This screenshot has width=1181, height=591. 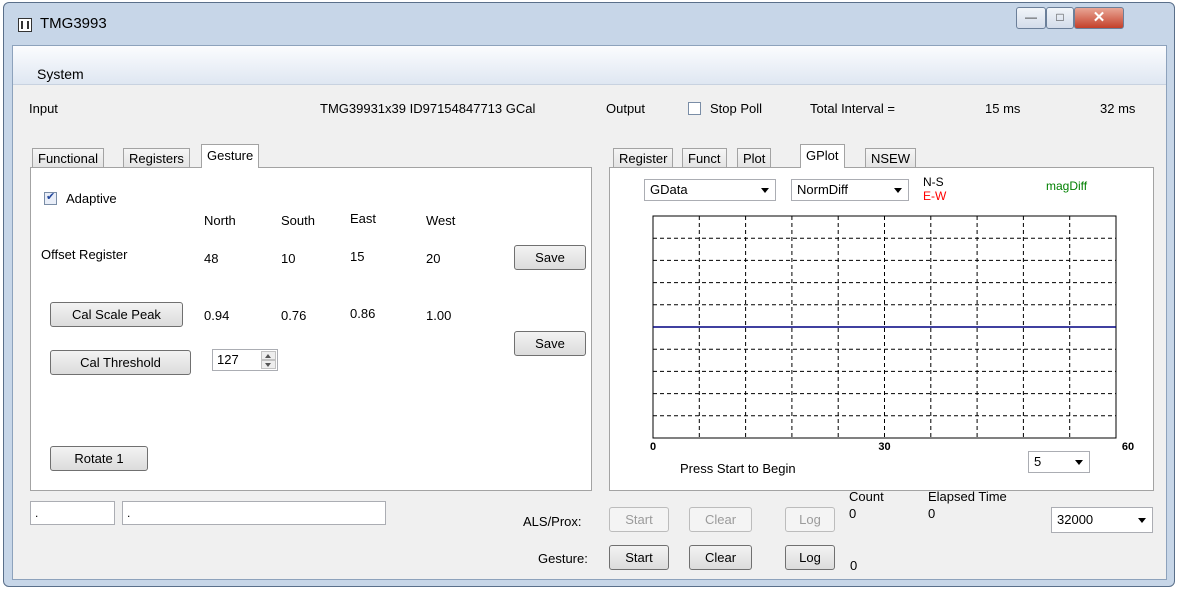 I want to click on offset-north: 48, so click(x=211, y=258).